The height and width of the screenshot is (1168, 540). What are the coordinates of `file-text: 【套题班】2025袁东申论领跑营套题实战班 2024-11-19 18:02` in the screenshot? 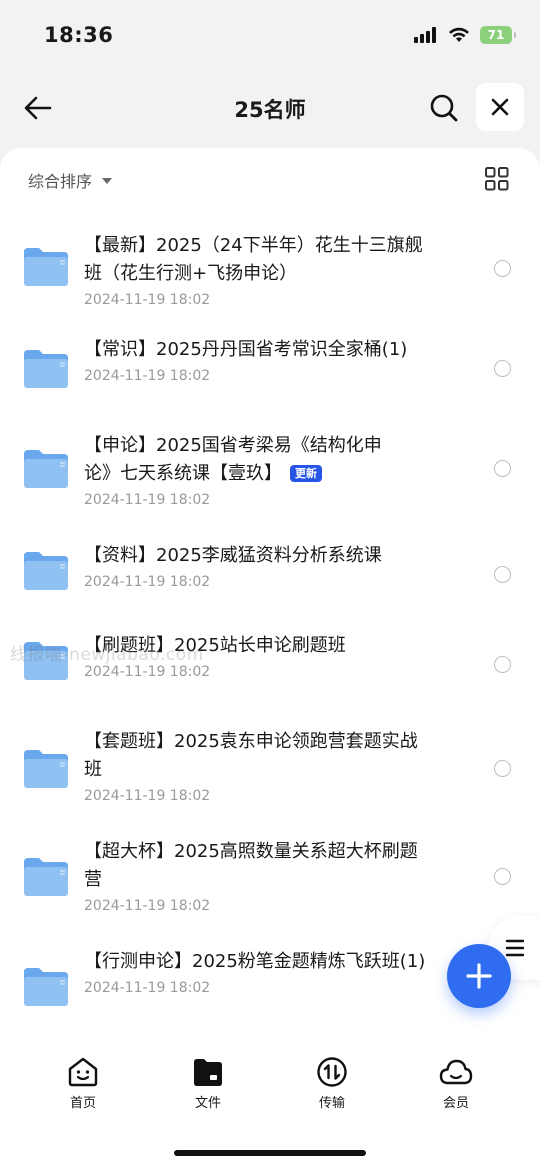 It's located at (259, 766).